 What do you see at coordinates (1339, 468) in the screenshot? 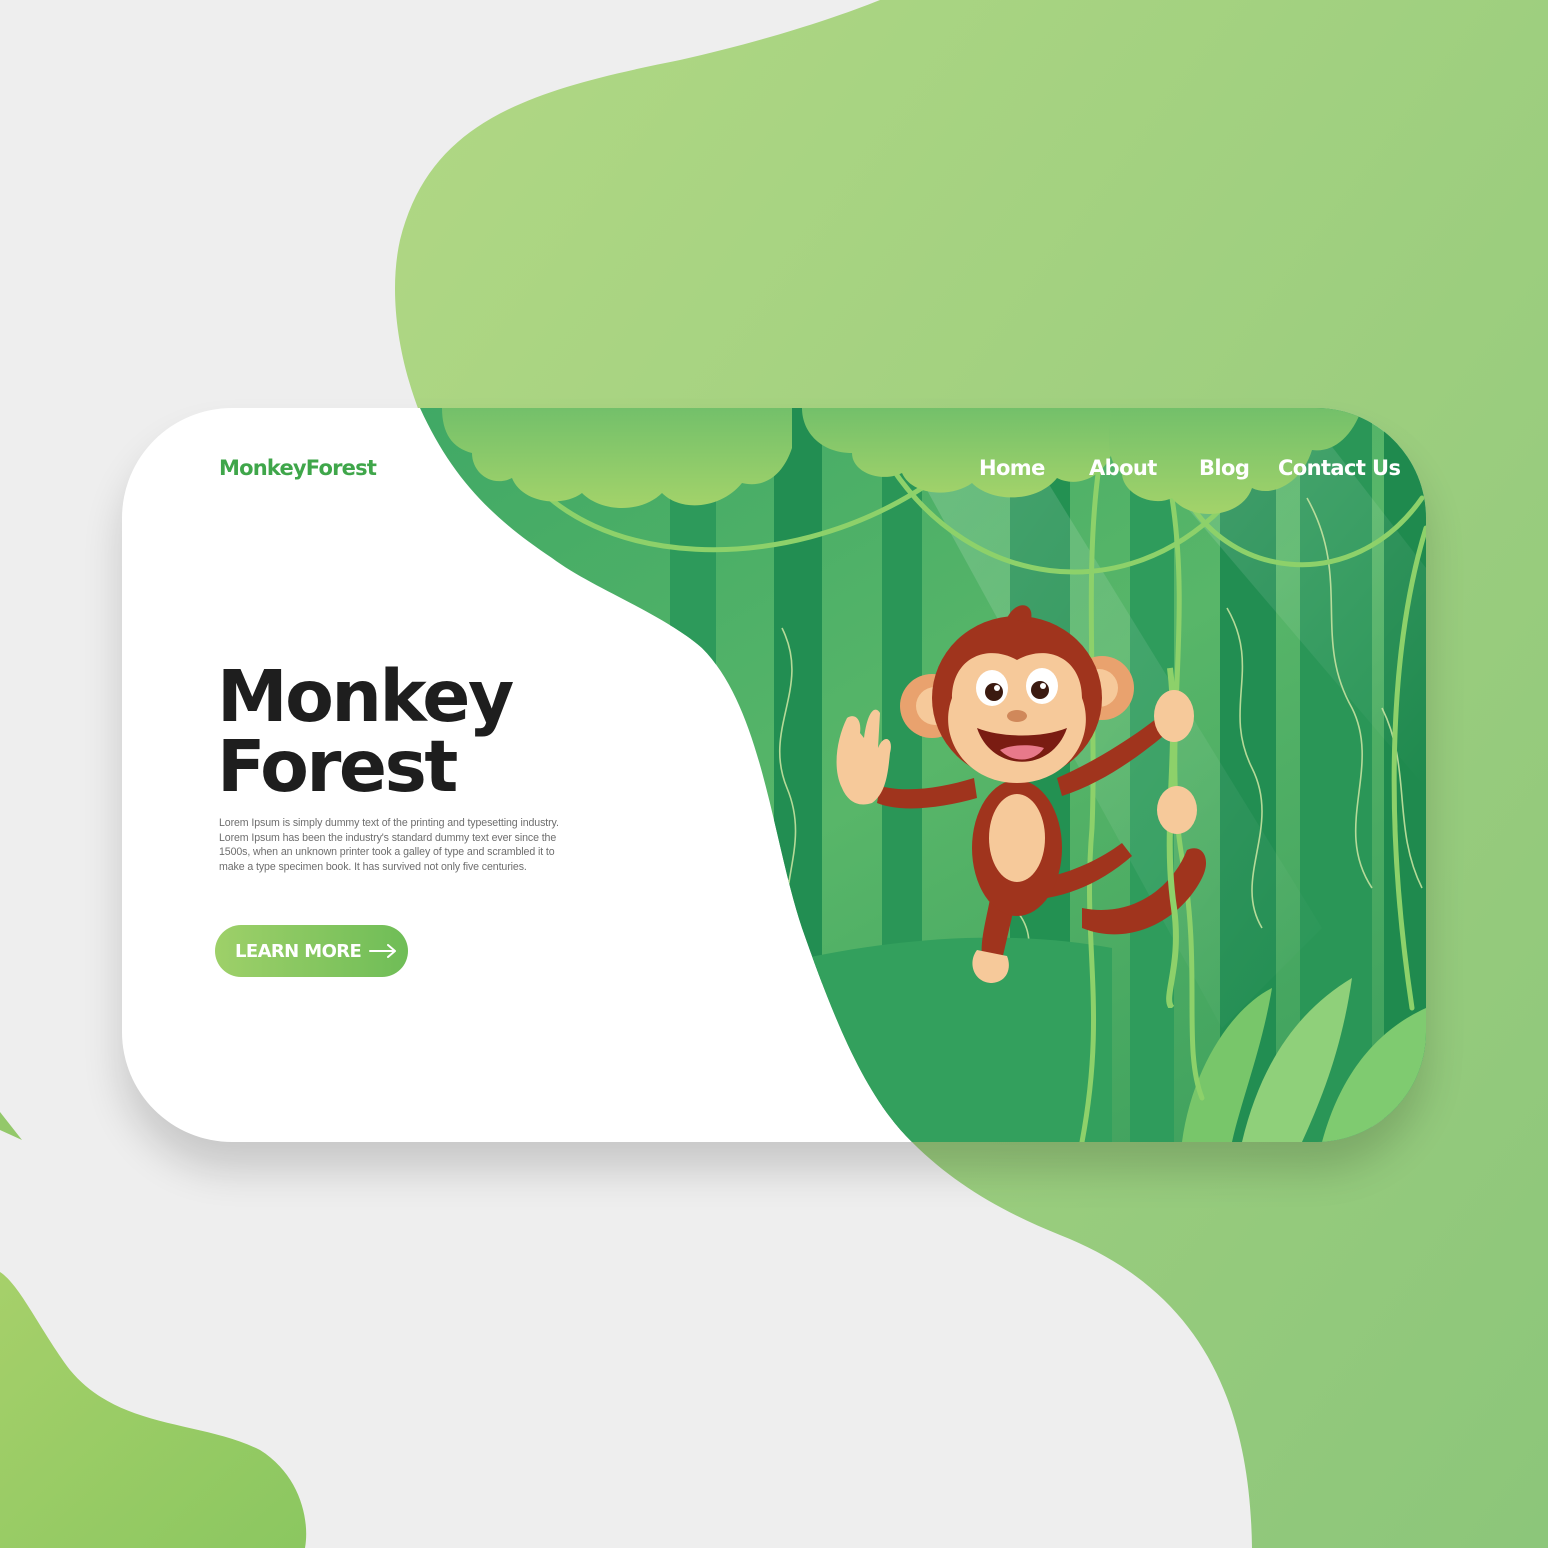
I see `nav-link-contact-us: Contact Us` at bounding box center [1339, 468].